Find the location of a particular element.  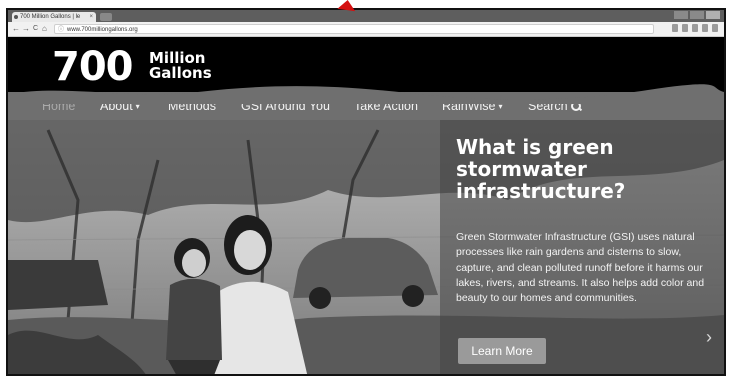

browser-toolbar: ← → C ⌂ ⓘ www.700milliongallons.org is located at coordinates (366, 29).